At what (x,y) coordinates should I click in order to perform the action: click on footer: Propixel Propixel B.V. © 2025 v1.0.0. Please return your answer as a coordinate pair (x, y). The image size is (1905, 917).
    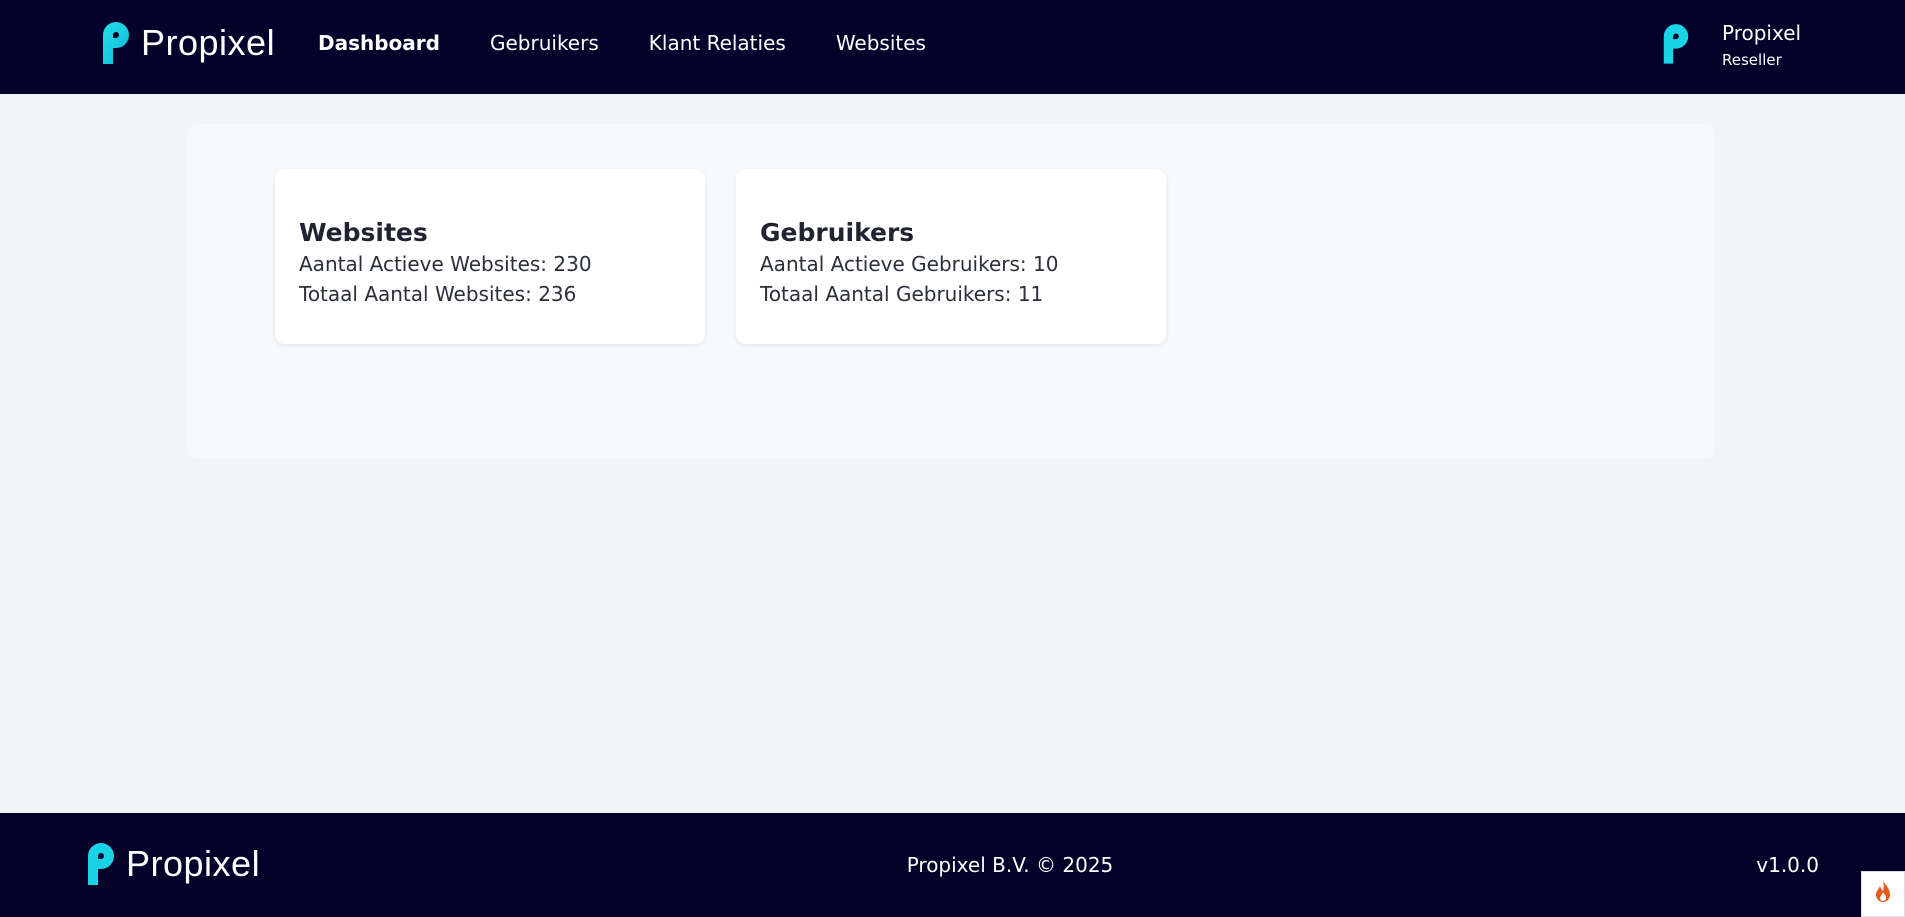
    Looking at the image, I should click on (952, 865).